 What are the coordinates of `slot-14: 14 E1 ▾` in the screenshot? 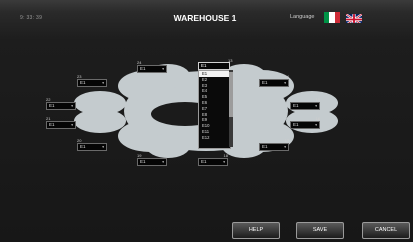 It's located at (274, 80).